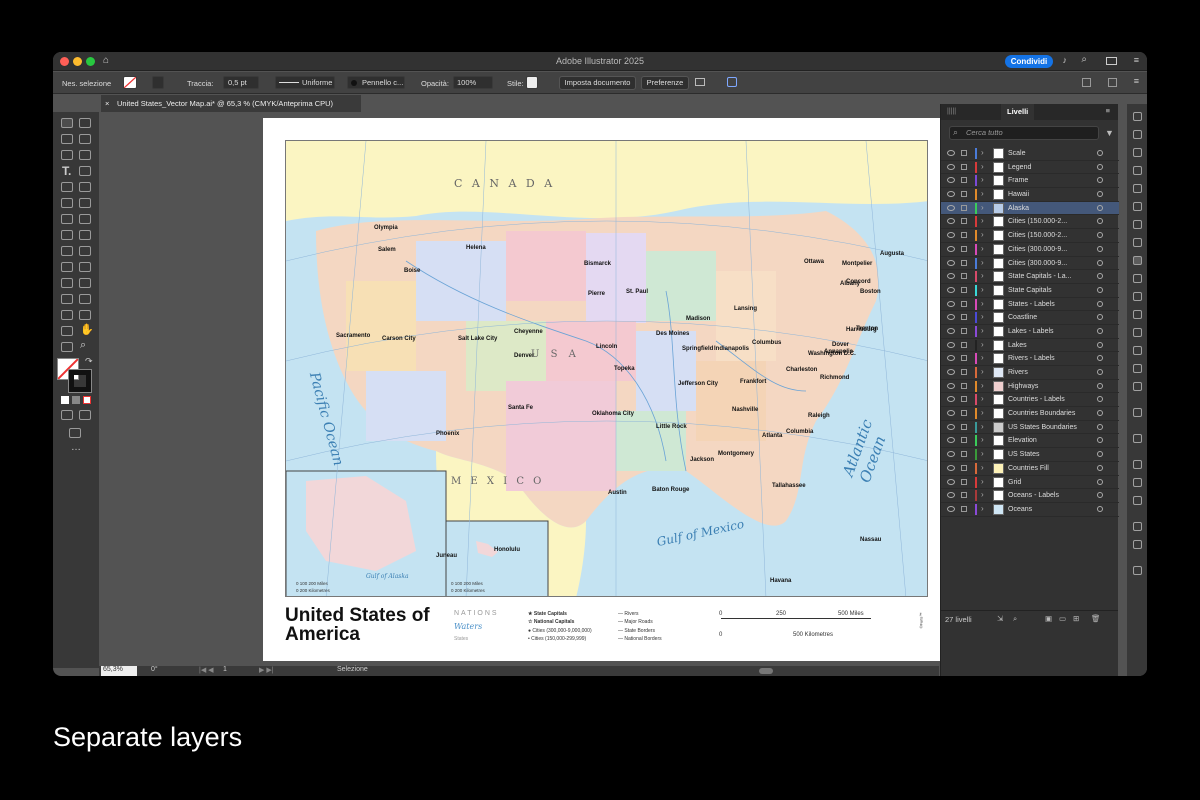  I want to click on layer-row: › US States Boundaries, so click(1030, 428).